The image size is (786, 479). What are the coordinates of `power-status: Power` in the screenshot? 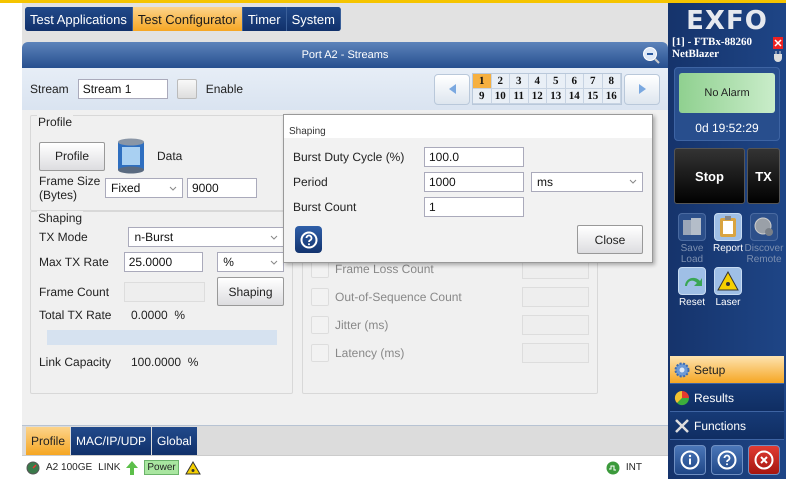 It's located at (161, 467).